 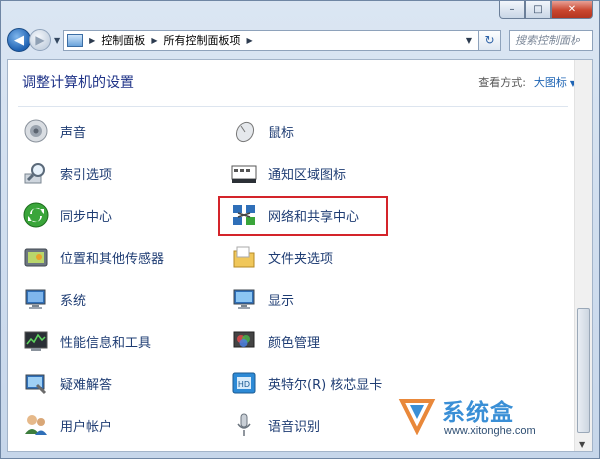 What do you see at coordinates (325, 383) in the screenshot?
I see `item-label: 英特尔(R) 核芯显卡` at bounding box center [325, 383].